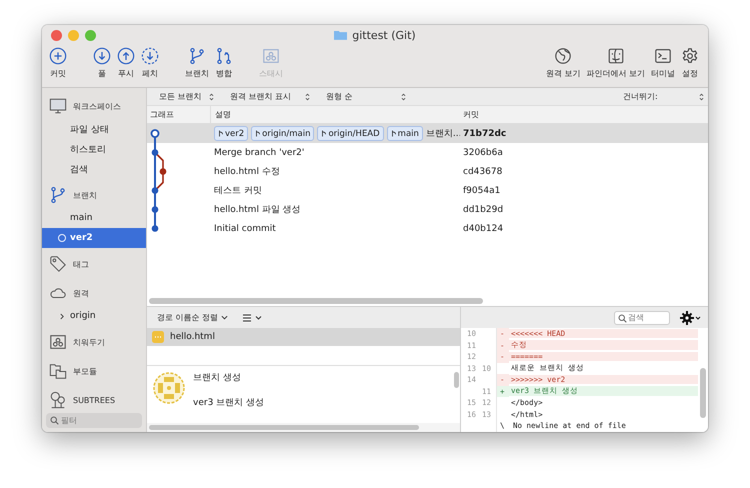  Describe the element at coordinates (102, 63) in the screenshot. I see `toolbar-button: 풀` at that location.